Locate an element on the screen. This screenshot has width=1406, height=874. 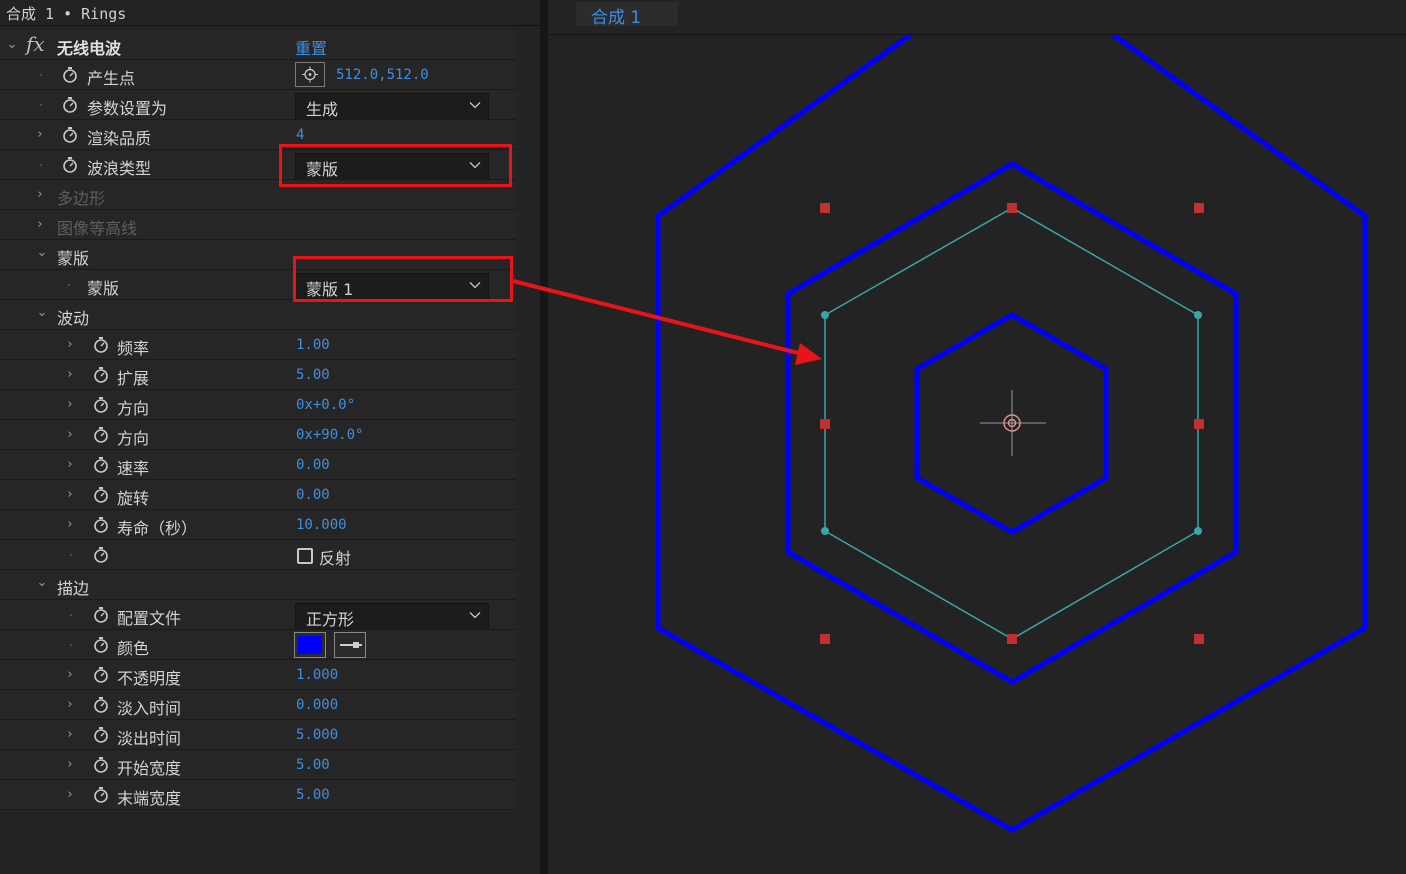
property-row-orientation: › 方向 0x+0.0° is located at coordinates (258, 405).